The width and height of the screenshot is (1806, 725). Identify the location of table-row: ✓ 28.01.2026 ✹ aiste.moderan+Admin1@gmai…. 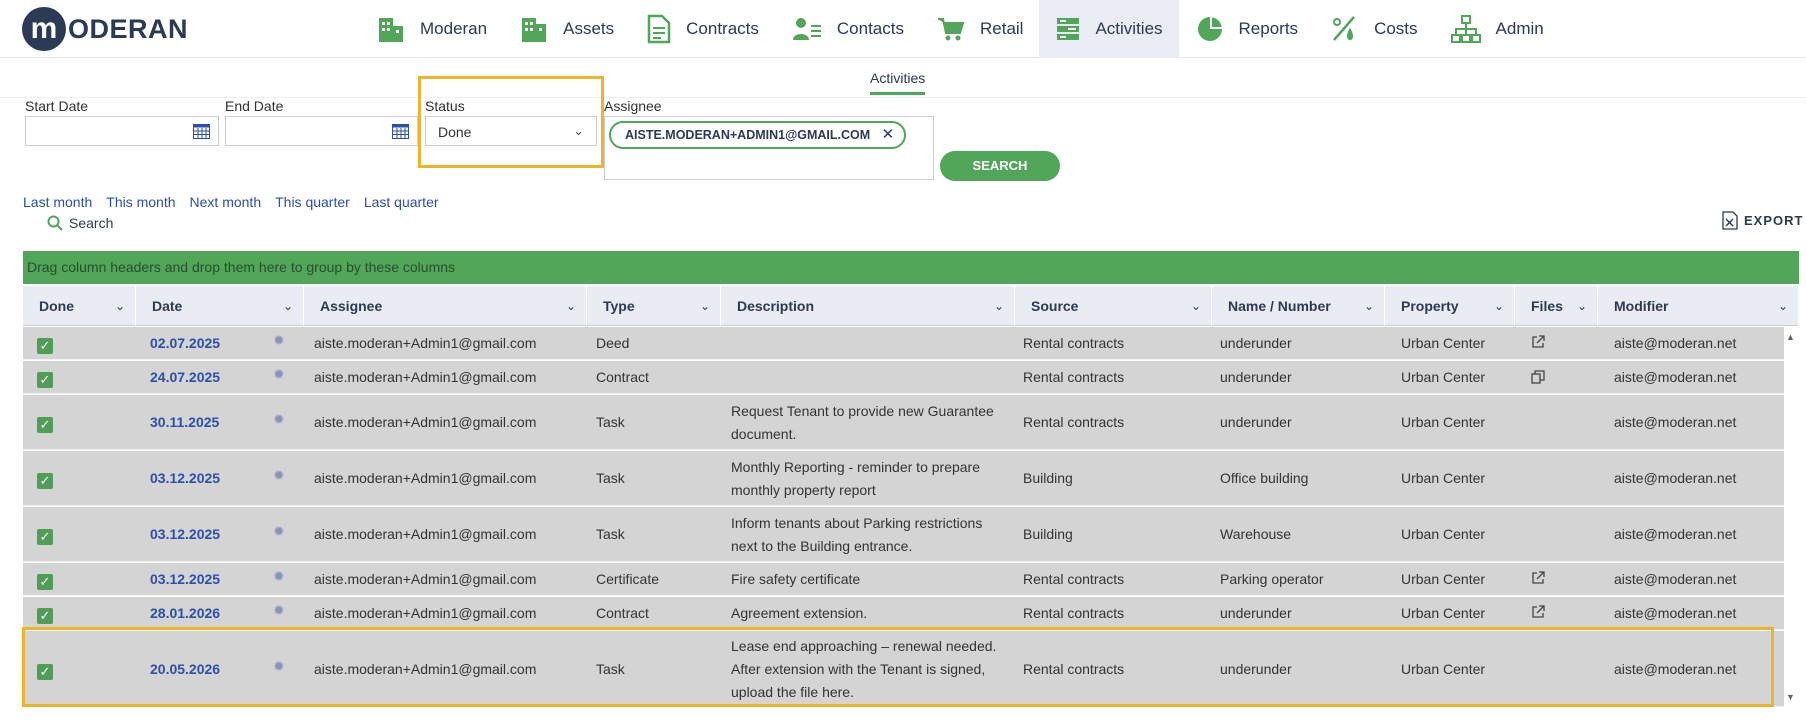
(903, 613).